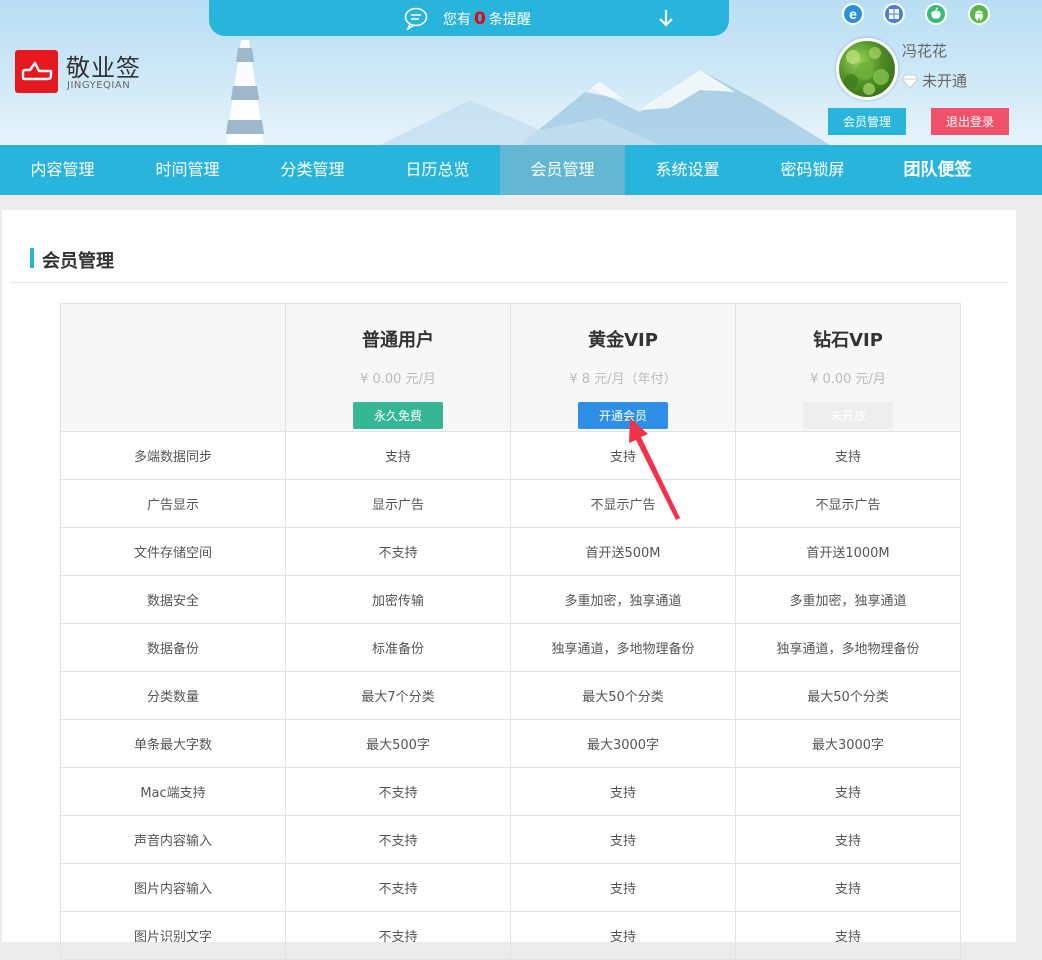  Describe the element at coordinates (173, 935) in the screenshot. I see `feature-name: 图片识别文字` at that location.